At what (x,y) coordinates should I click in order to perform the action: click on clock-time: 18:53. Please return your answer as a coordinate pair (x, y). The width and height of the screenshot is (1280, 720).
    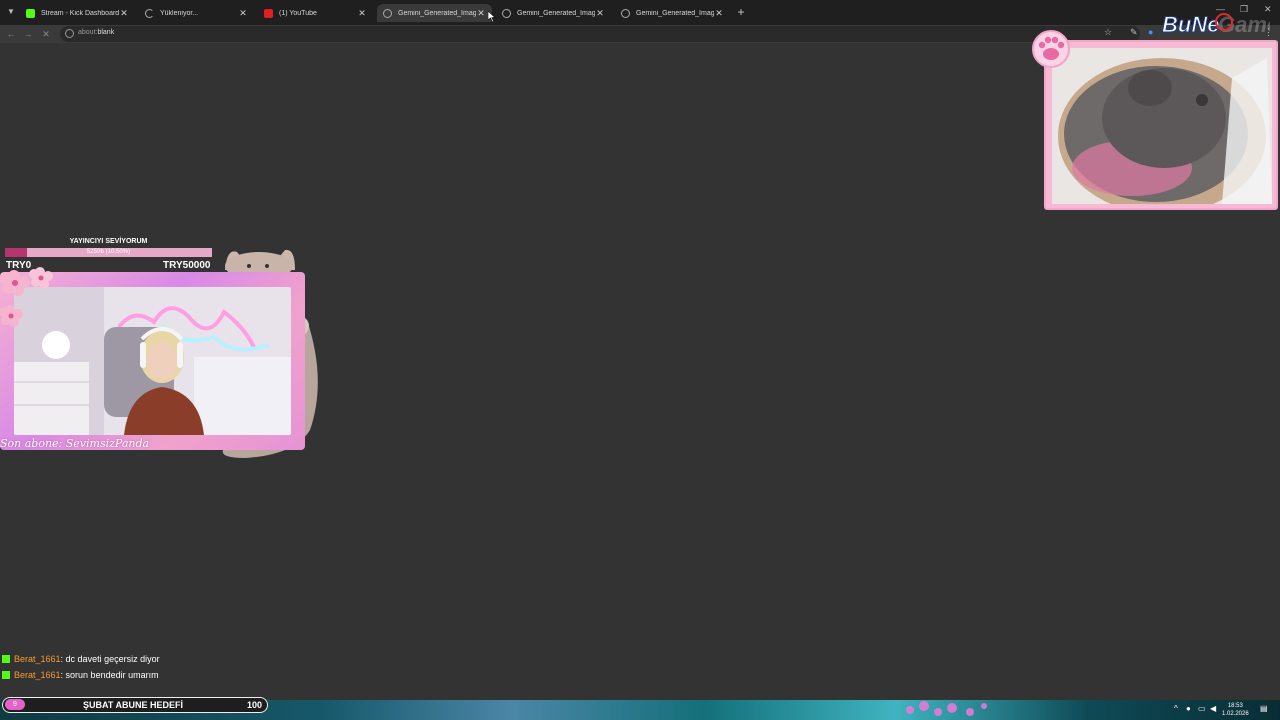
    Looking at the image, I should click on (1235, 706).